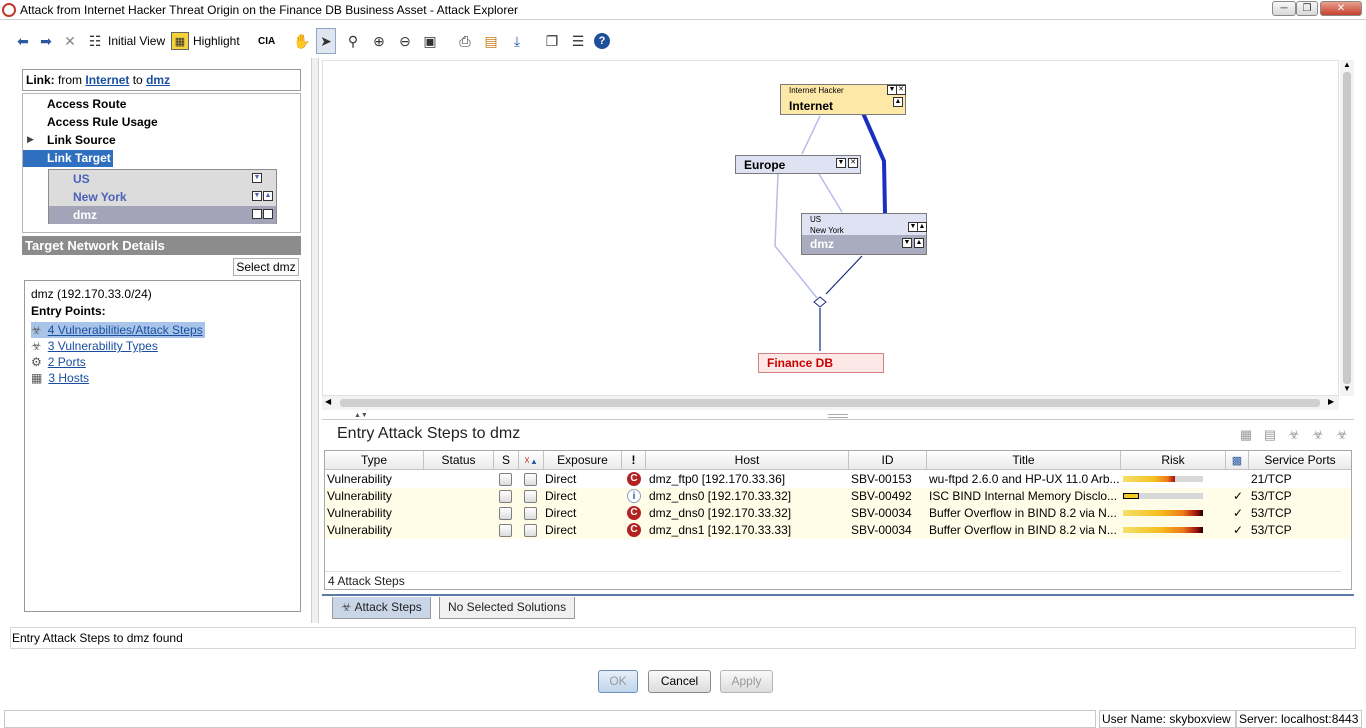  What do you see at coordinates (843, 99) in the screenshot?
I see `node-internet: Internet Hacker Internet ▼ ✕ ▲` at bounding box center [843, 99].